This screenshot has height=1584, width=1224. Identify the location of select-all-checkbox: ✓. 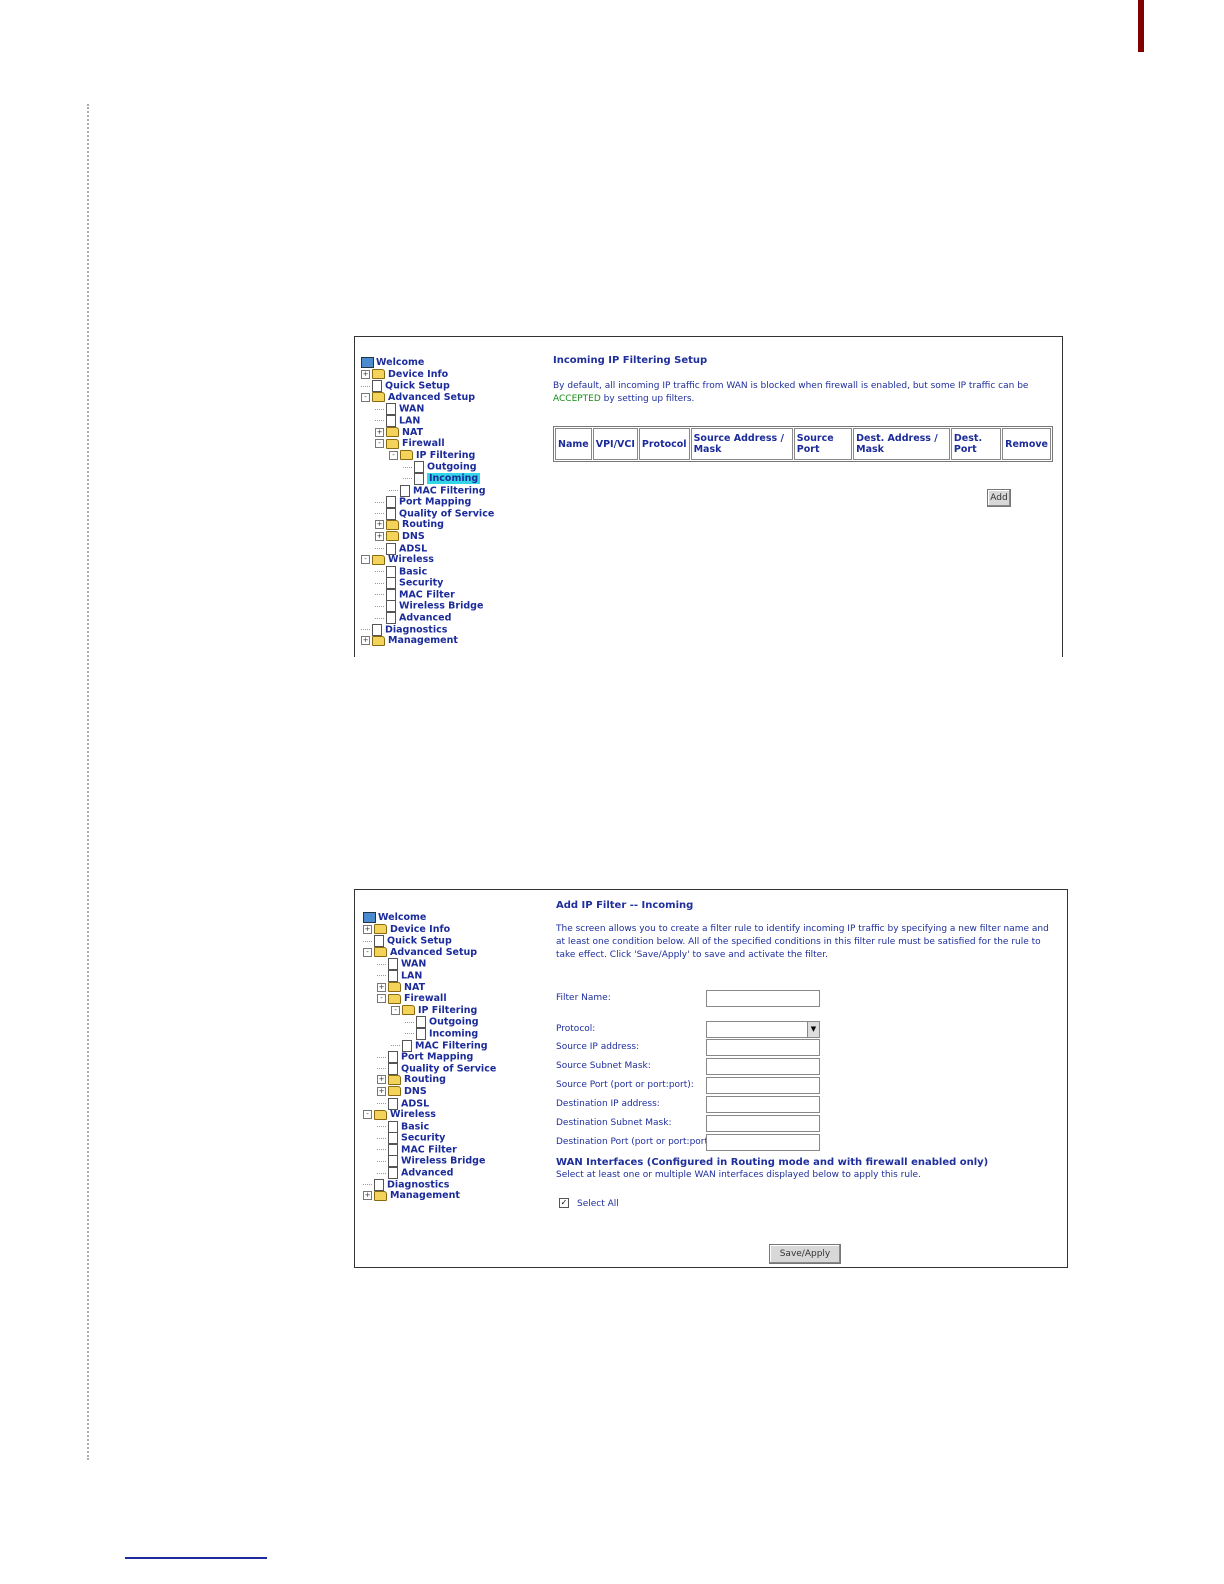
(564, 1203).